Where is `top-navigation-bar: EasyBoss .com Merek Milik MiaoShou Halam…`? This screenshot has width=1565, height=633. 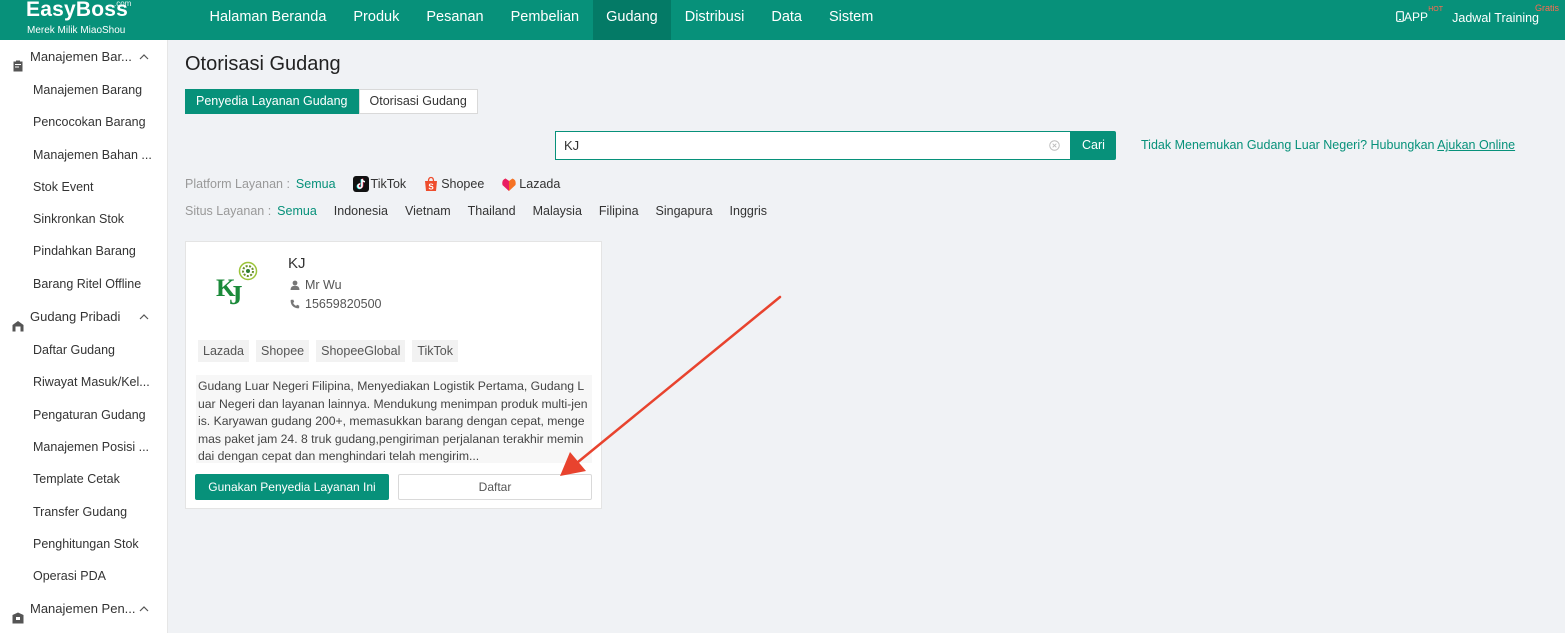
top-navigation-bar: EasyBoss .com Merek Milik MiaoShou Halam… is located at coordinates (782, 20).